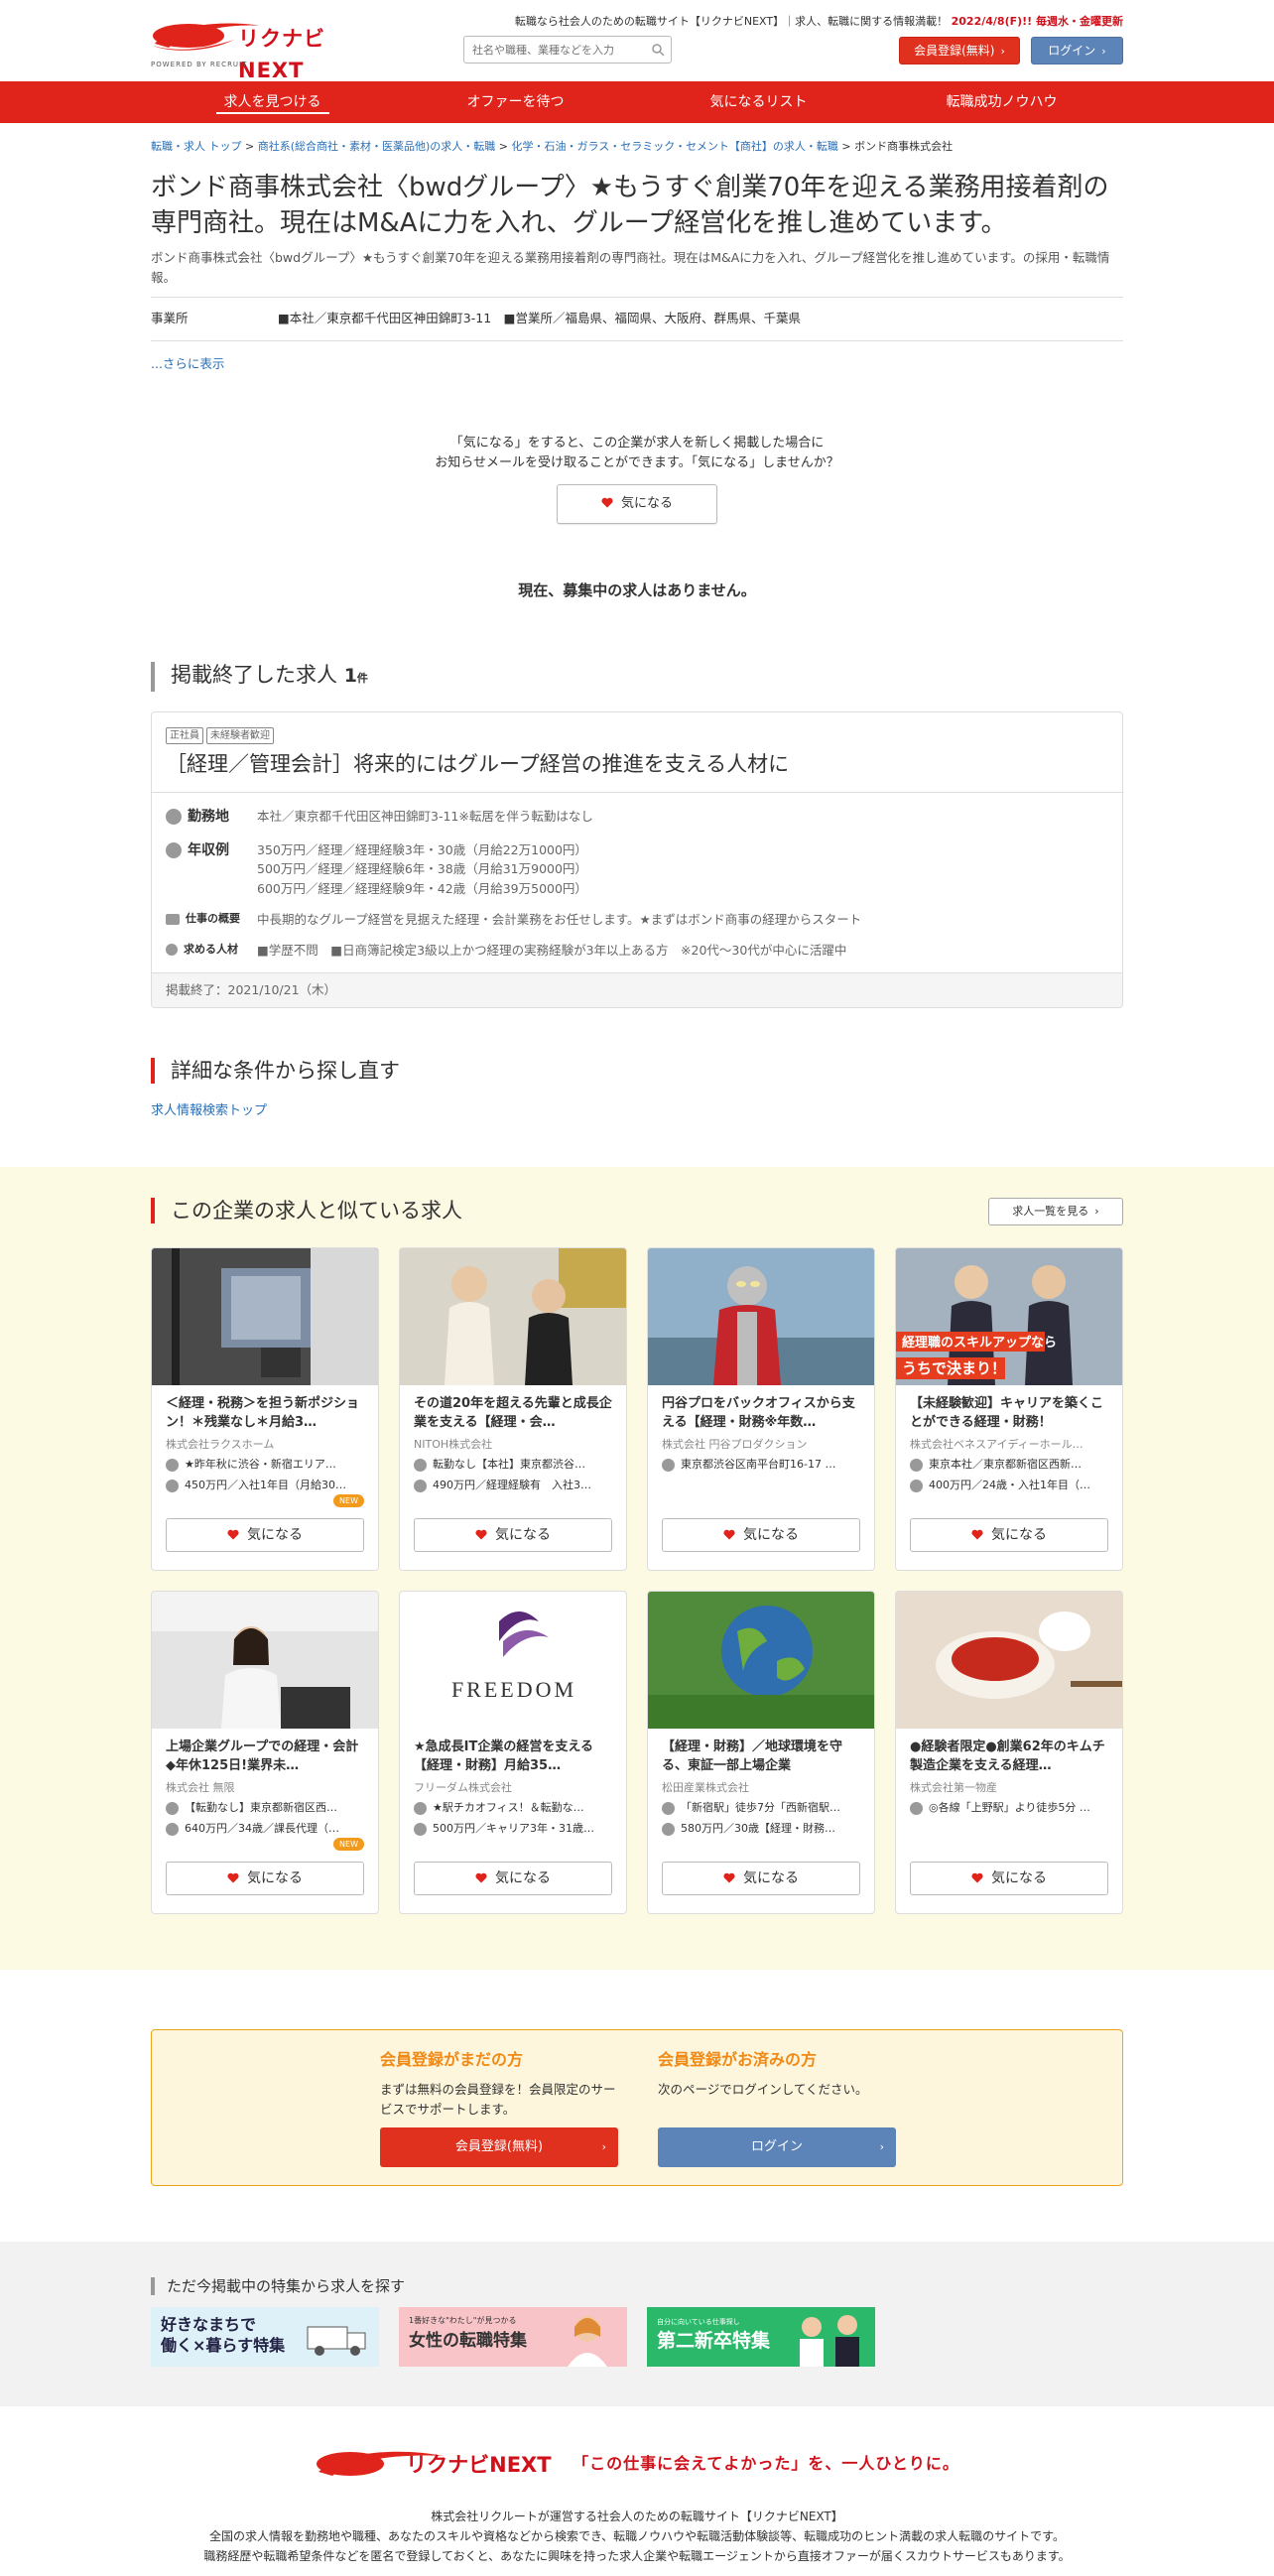  I want to click on breadcrumb-category: 化学・石油・ガラス・セラミック・セメント【商社】の求人・転職, so click(675, 146).